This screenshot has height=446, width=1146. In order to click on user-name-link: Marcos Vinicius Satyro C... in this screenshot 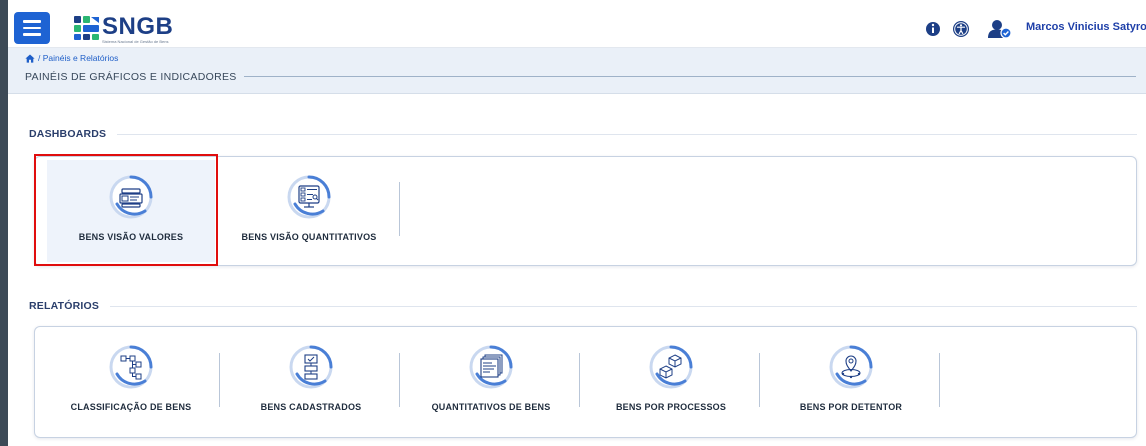, I will do `click(1086, 27)`.